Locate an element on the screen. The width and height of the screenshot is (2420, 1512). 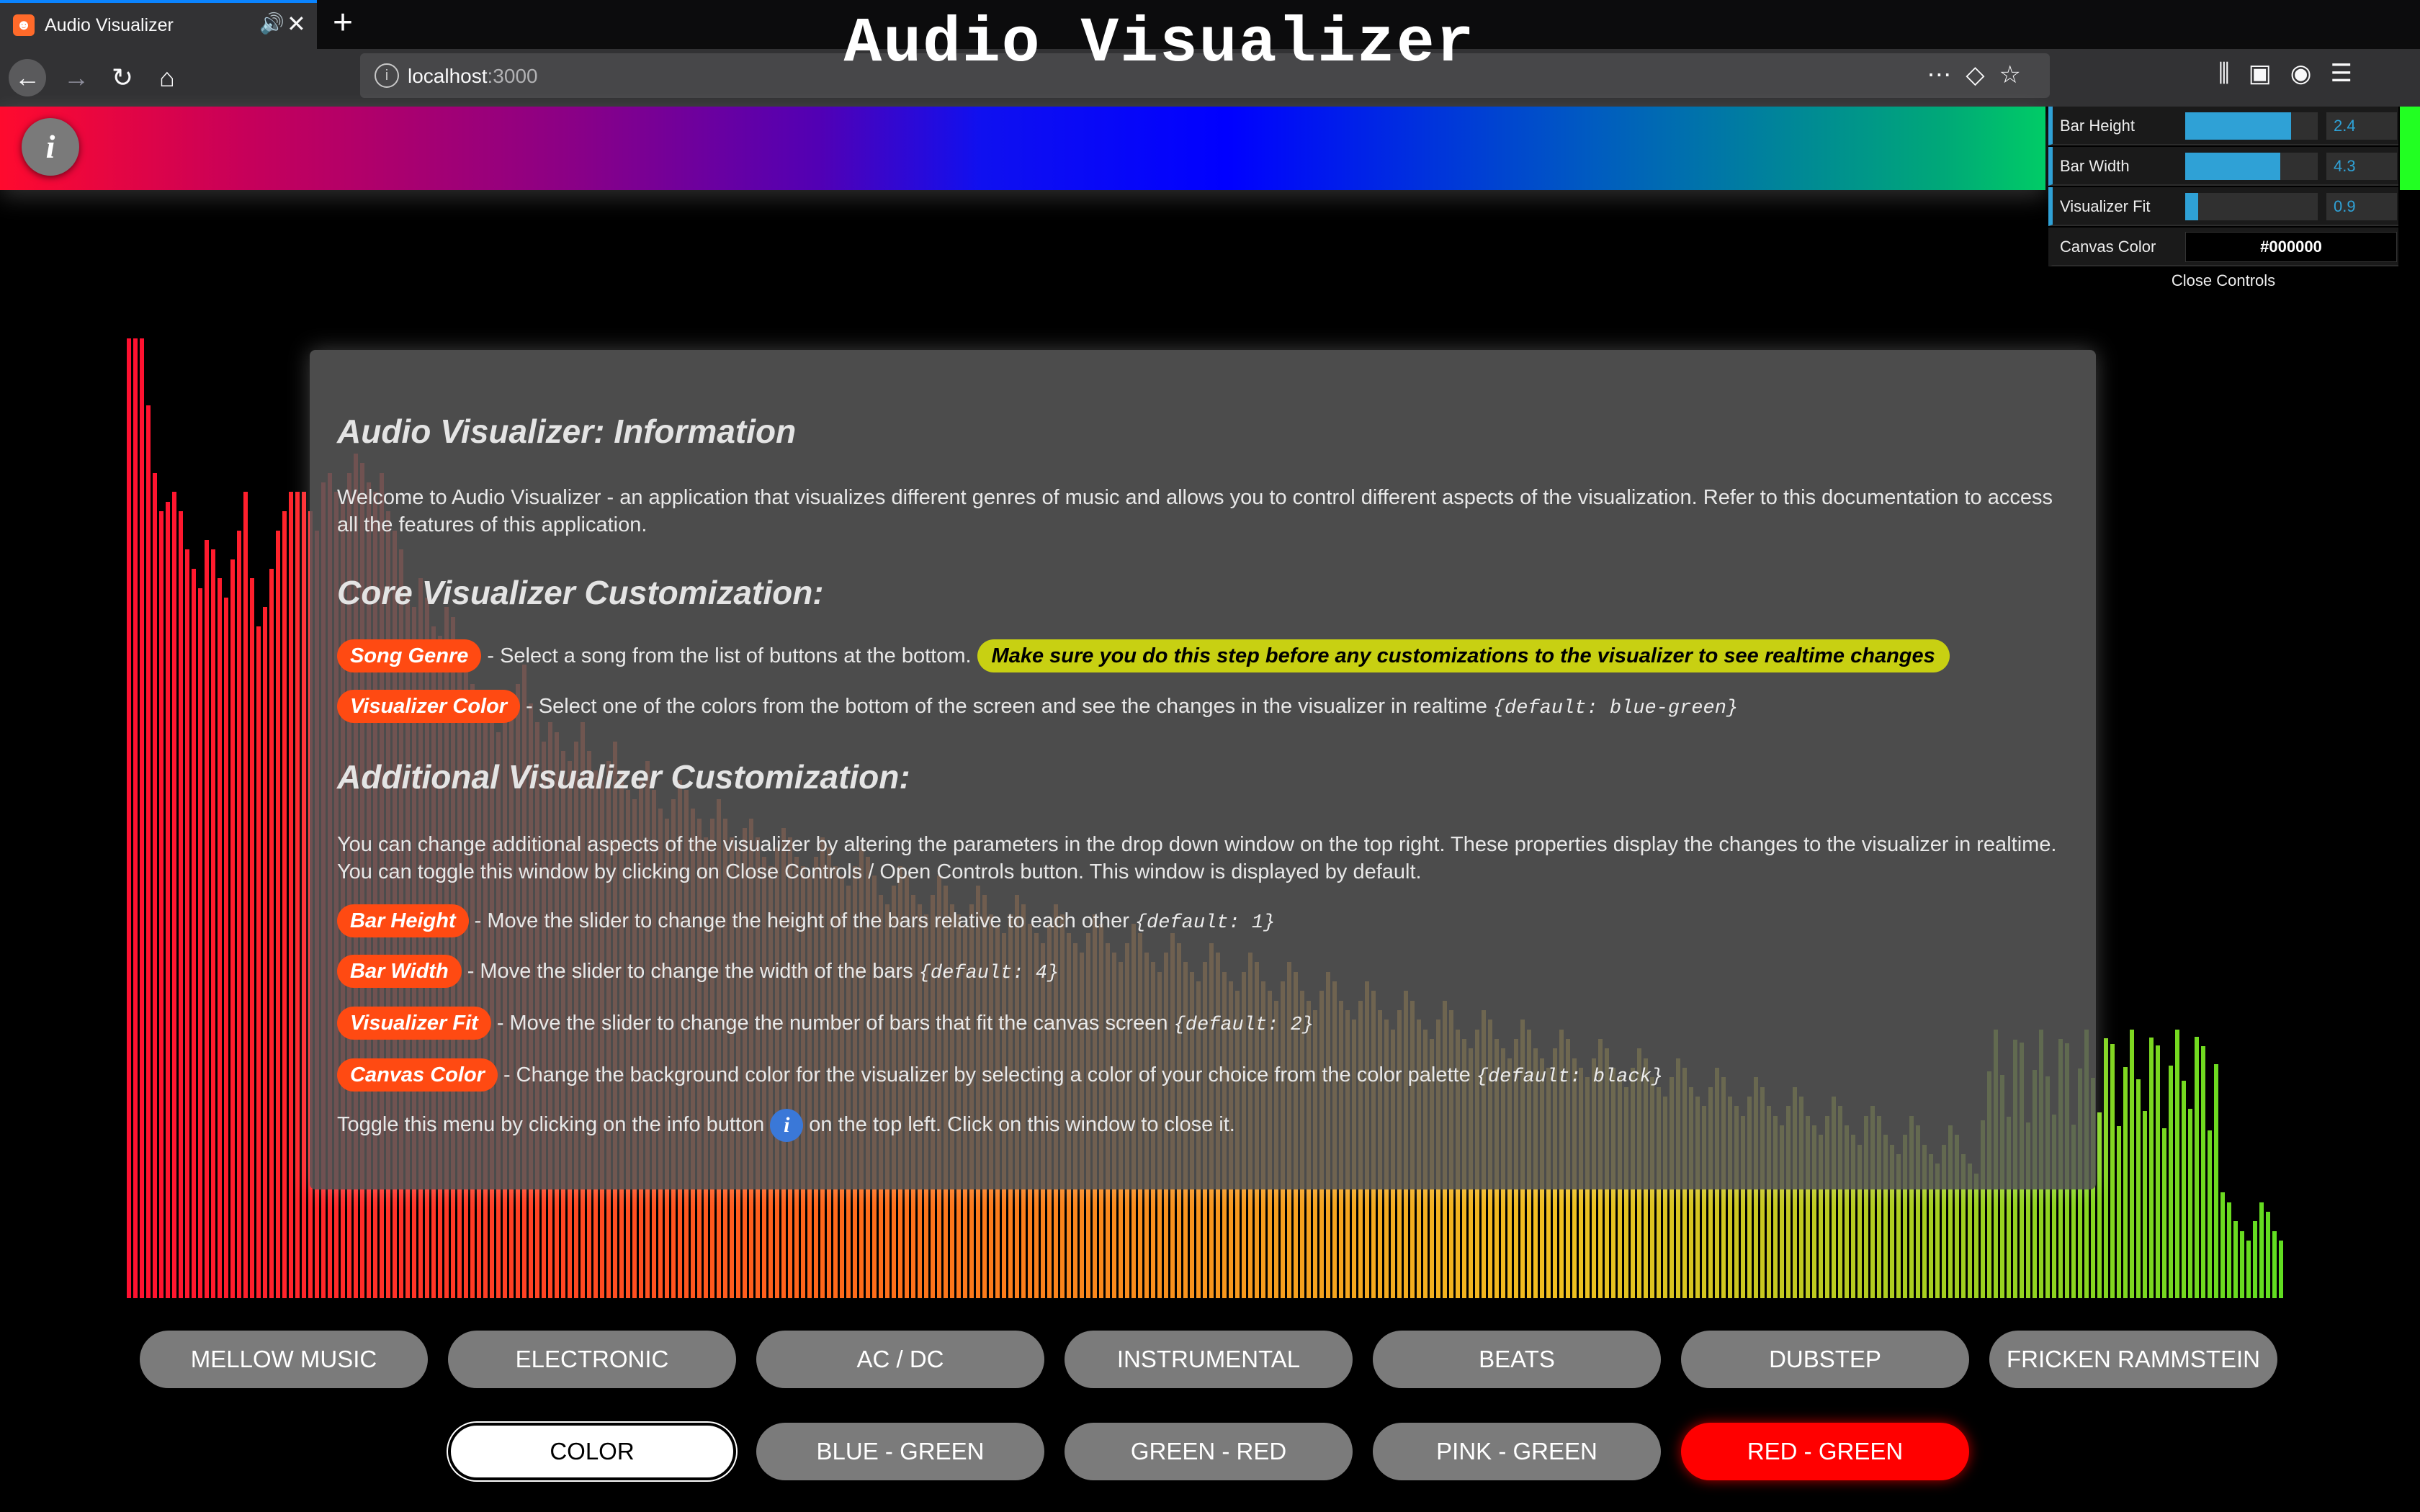
genre-button-mellow-music: MELLOW MUSIC is located at coordinates (284, 1359).